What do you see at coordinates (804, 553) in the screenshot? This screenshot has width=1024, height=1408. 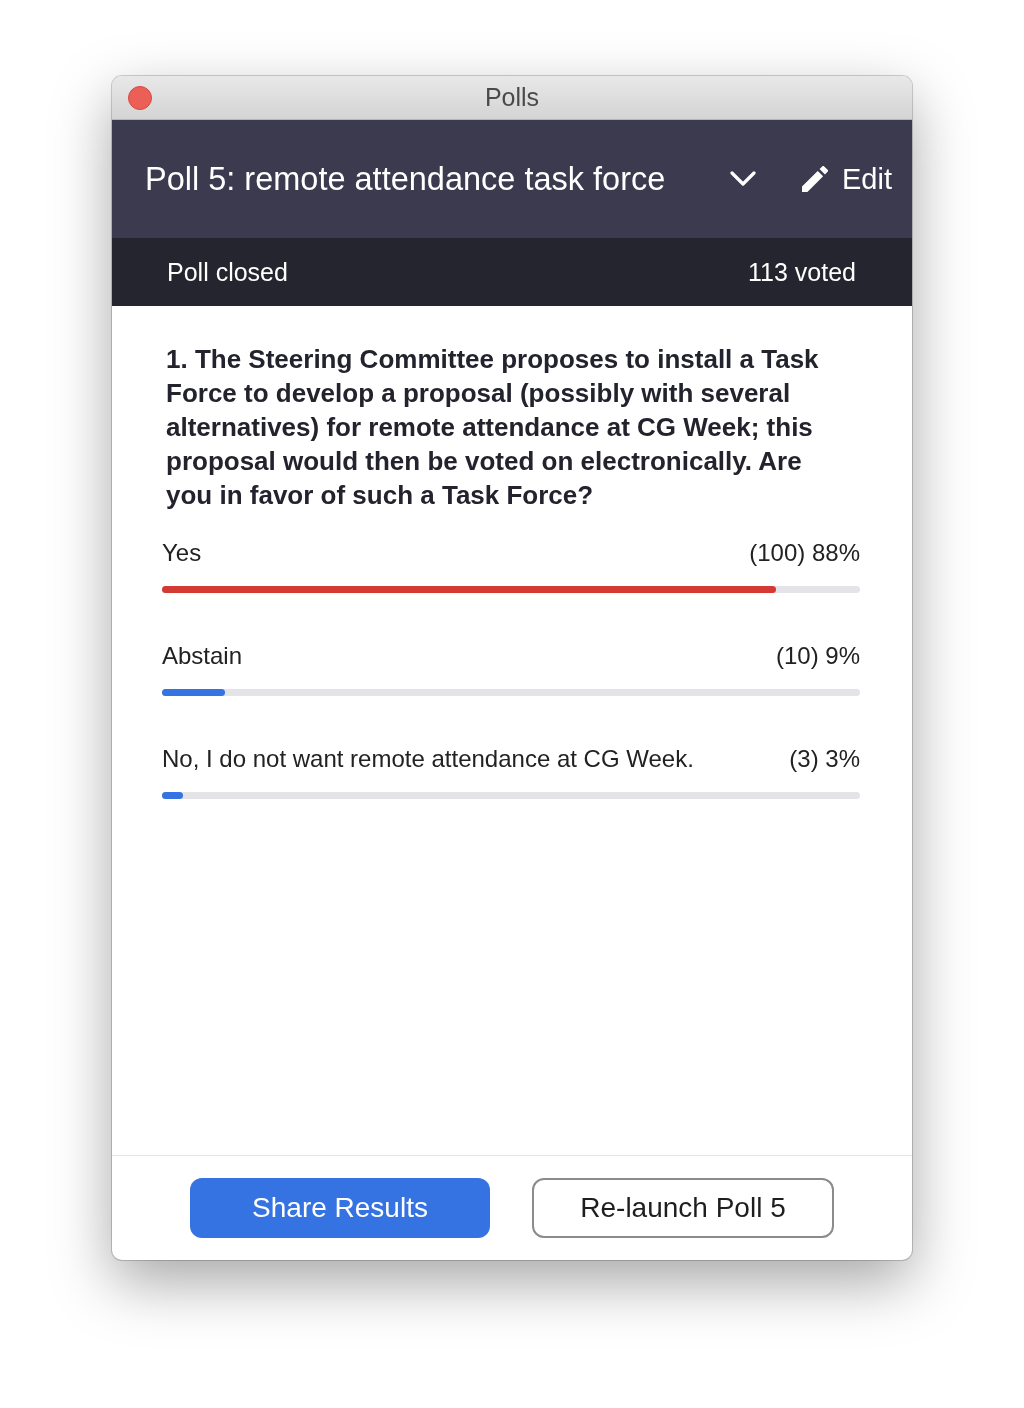 I see `answer-result: (100) 88%` at bounding box center [804, 553].